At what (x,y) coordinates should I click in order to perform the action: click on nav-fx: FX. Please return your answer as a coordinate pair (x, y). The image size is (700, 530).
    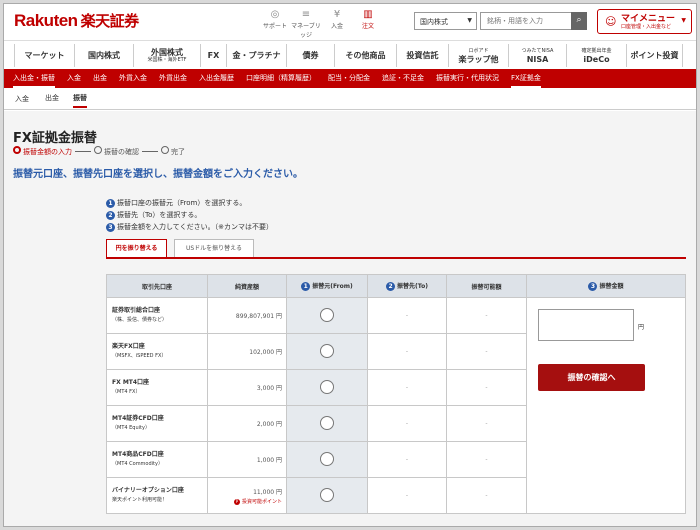
    Looking at the image, I should click on (214, 55).